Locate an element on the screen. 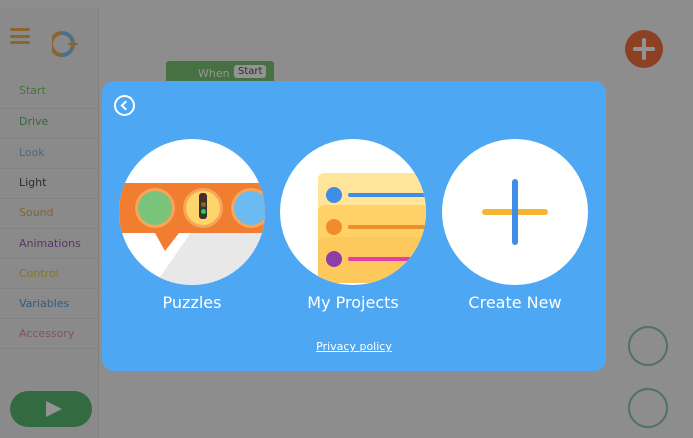  character-icon is located at coordinates (155, 208).